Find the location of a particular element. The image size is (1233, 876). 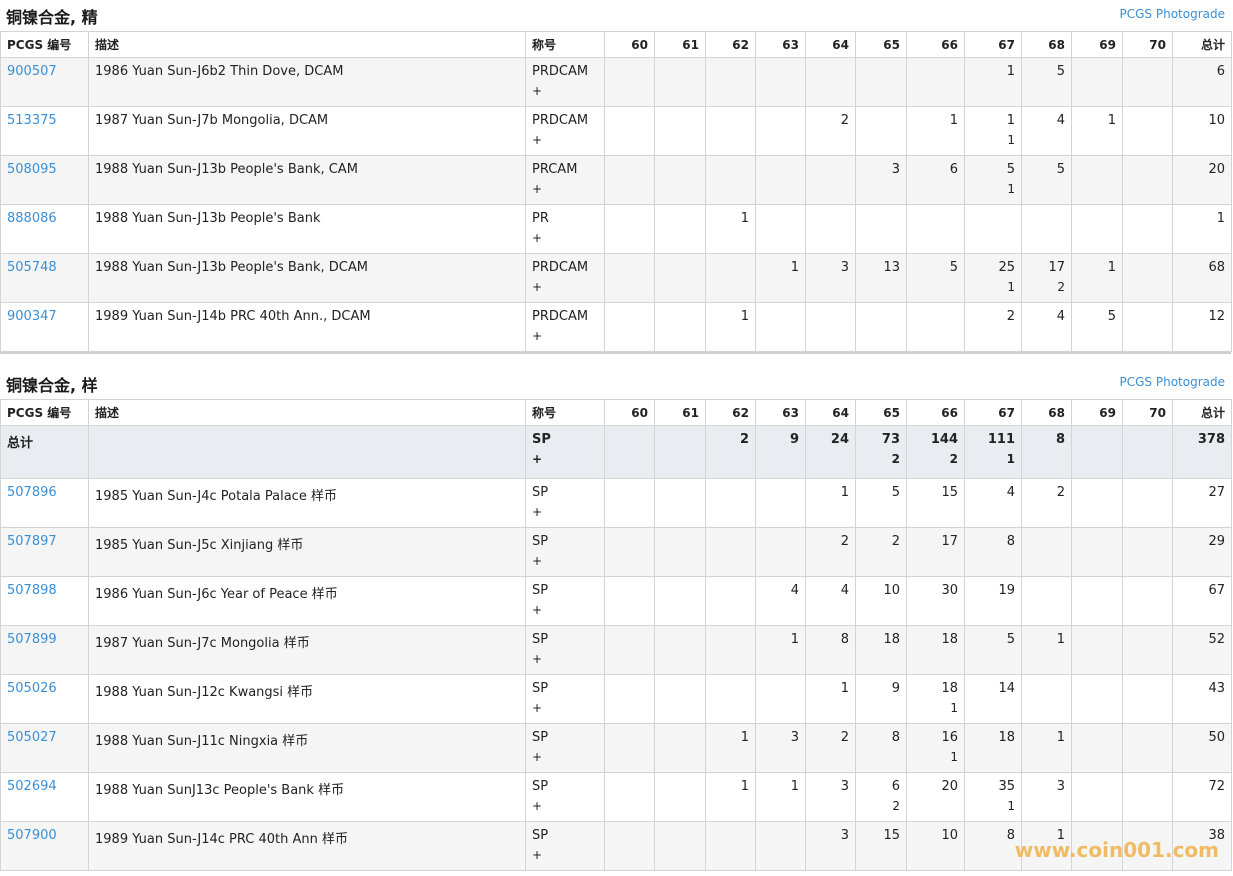

grade-cell: 5 is located at coordinates (993, 650).